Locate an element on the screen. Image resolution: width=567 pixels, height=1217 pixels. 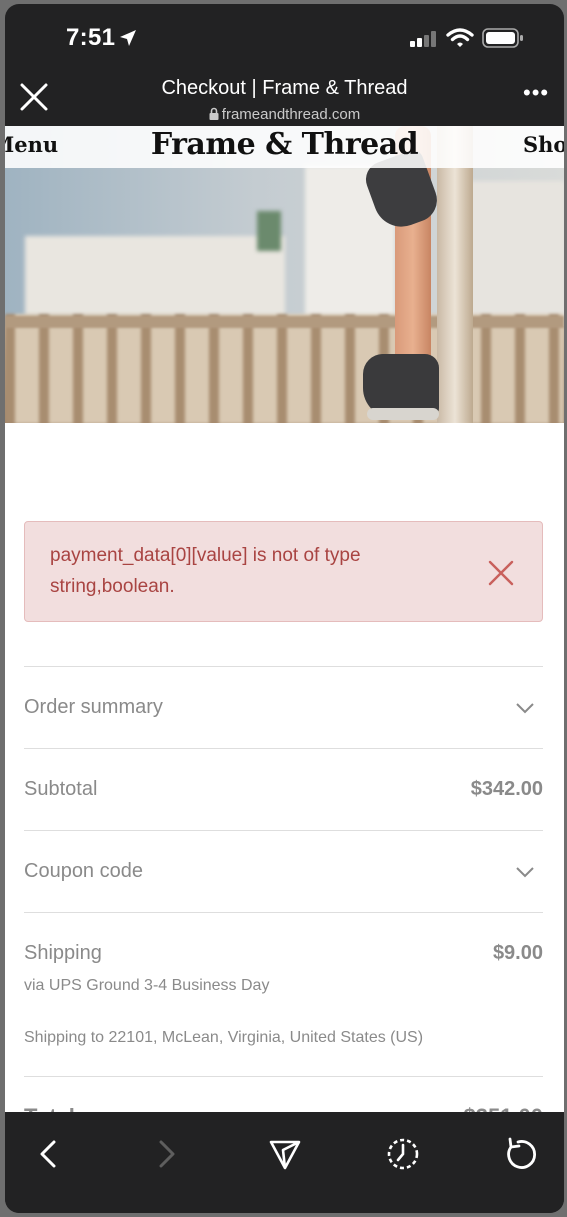
total-label: Total is located at coordinates (49, 1108).